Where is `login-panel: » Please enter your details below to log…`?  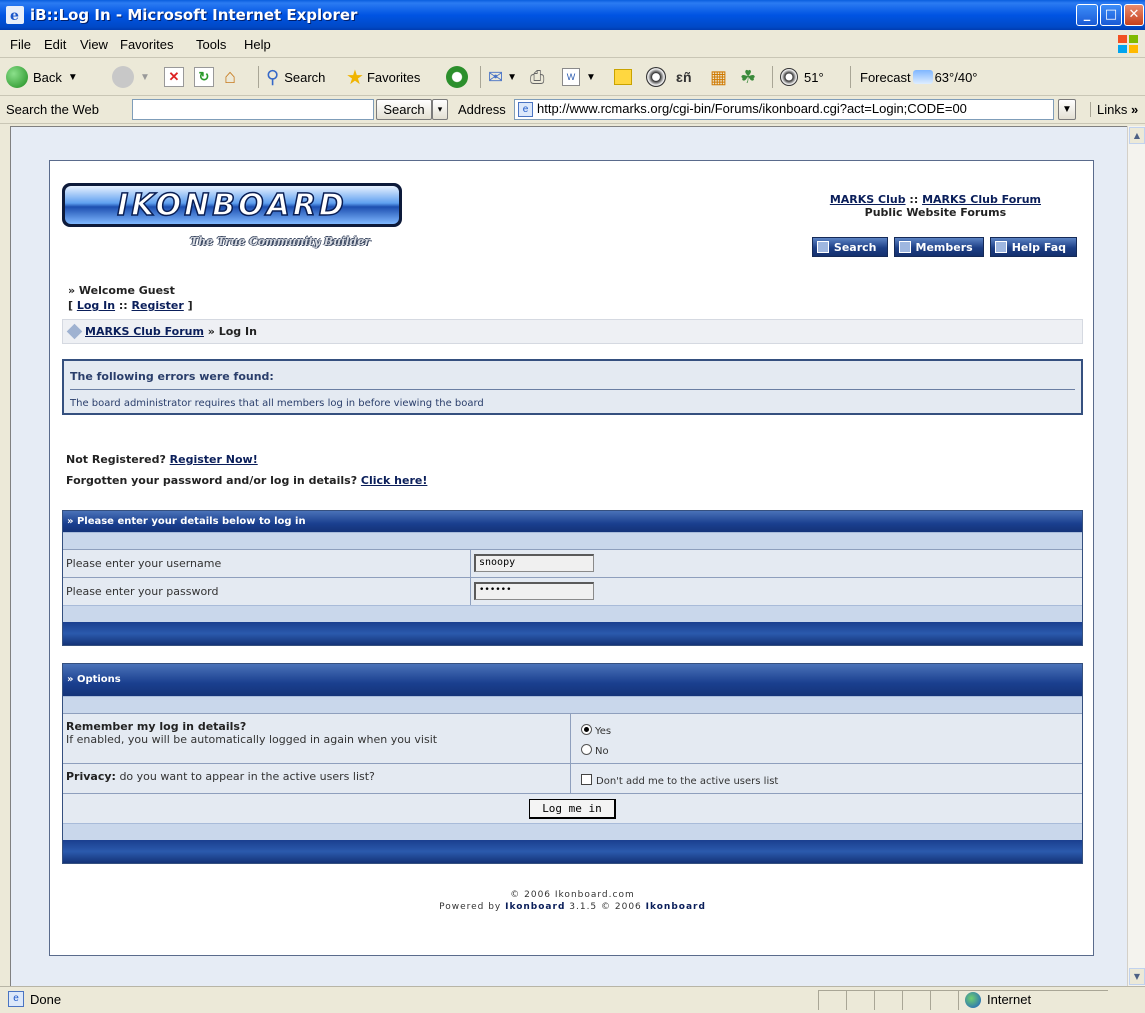 login-panel: » Please enter your details below to log… is located at coordinates (572, 578).